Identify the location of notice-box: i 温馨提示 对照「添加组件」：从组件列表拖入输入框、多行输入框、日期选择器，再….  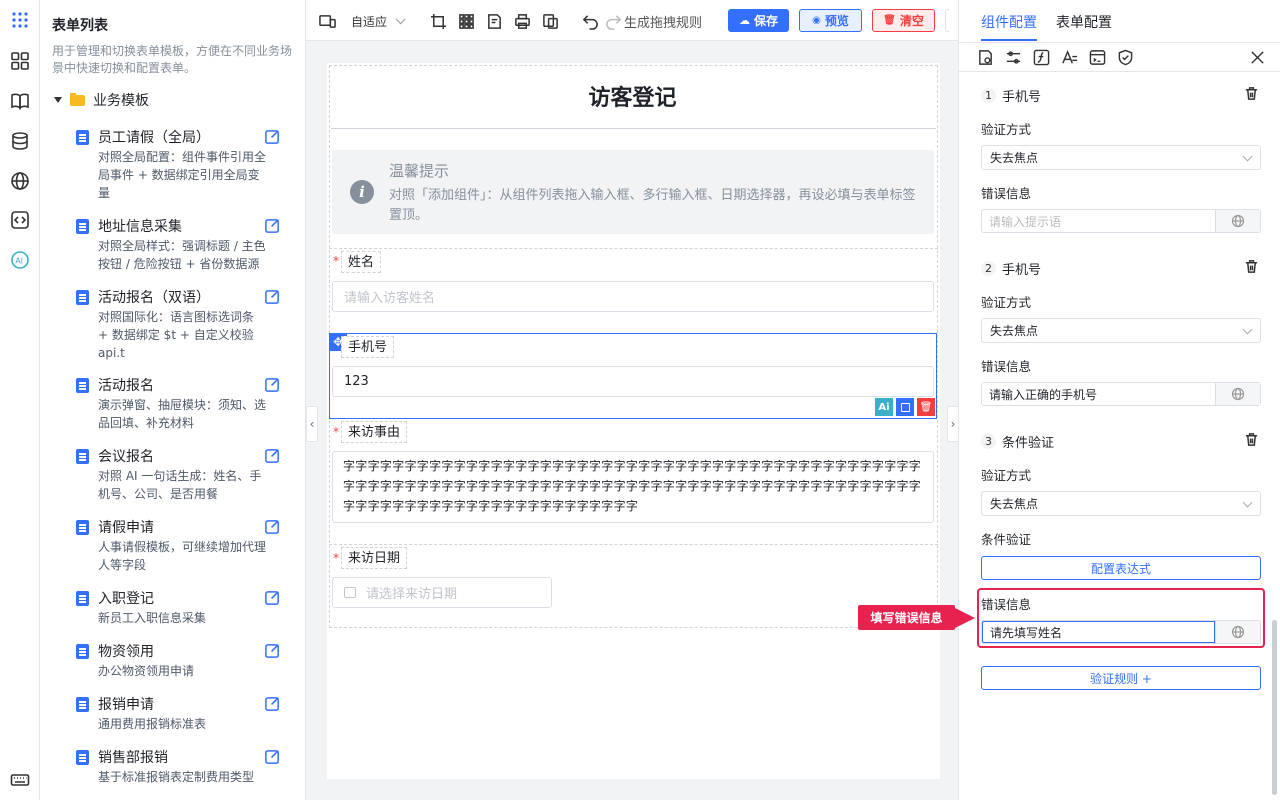
(633, 192).